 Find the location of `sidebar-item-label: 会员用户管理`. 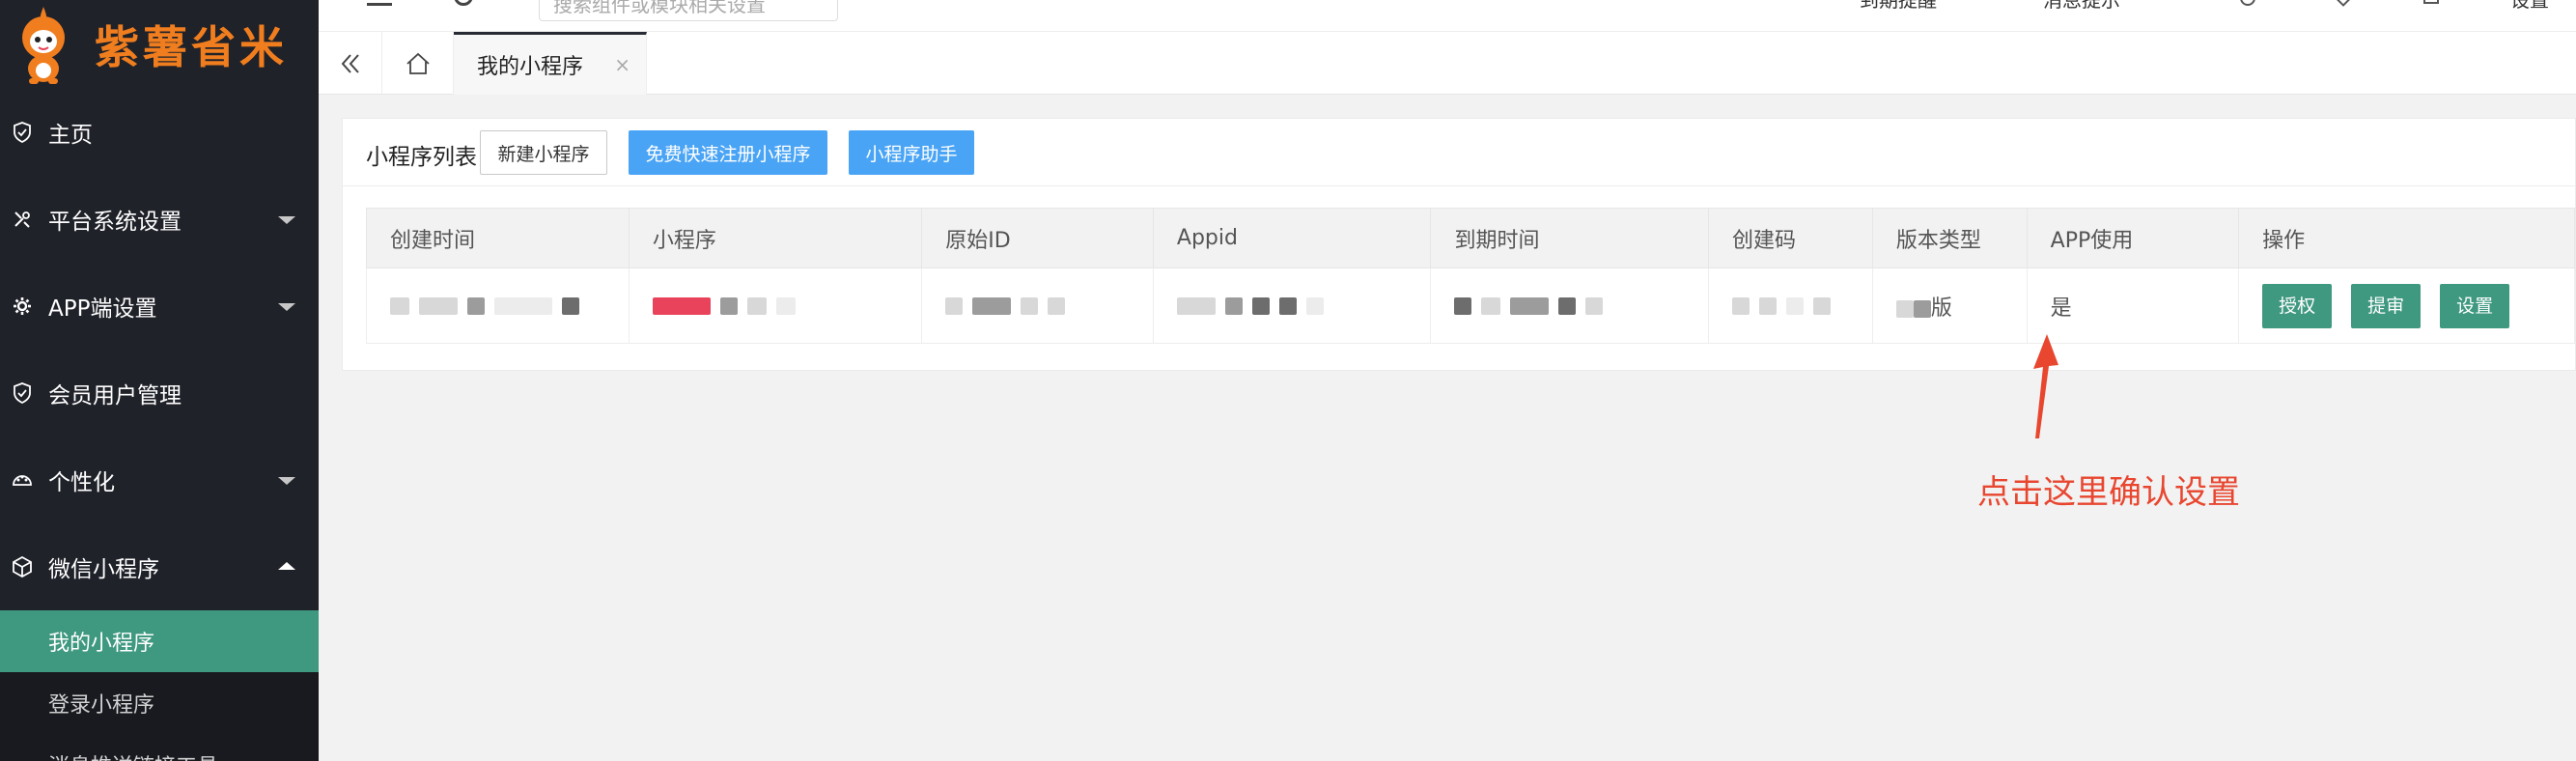

sidebar-item-label: 会员用户管理 is located at coordinates (115, 396).